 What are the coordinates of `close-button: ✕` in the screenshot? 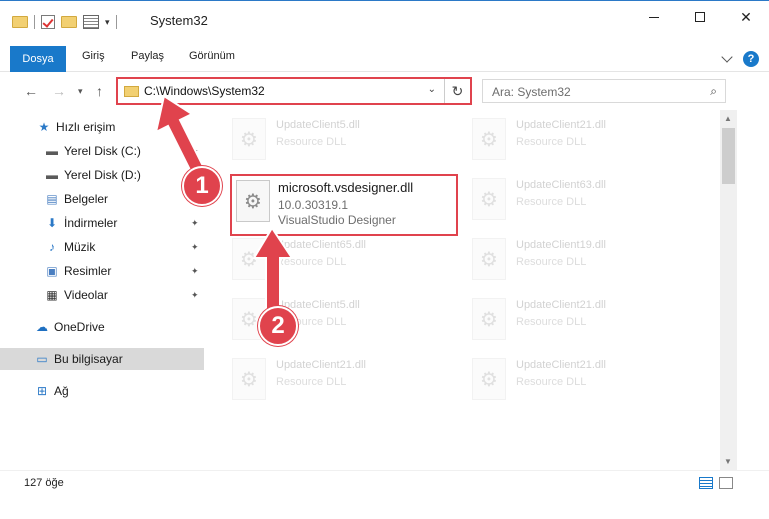 It's located at (746, 17).